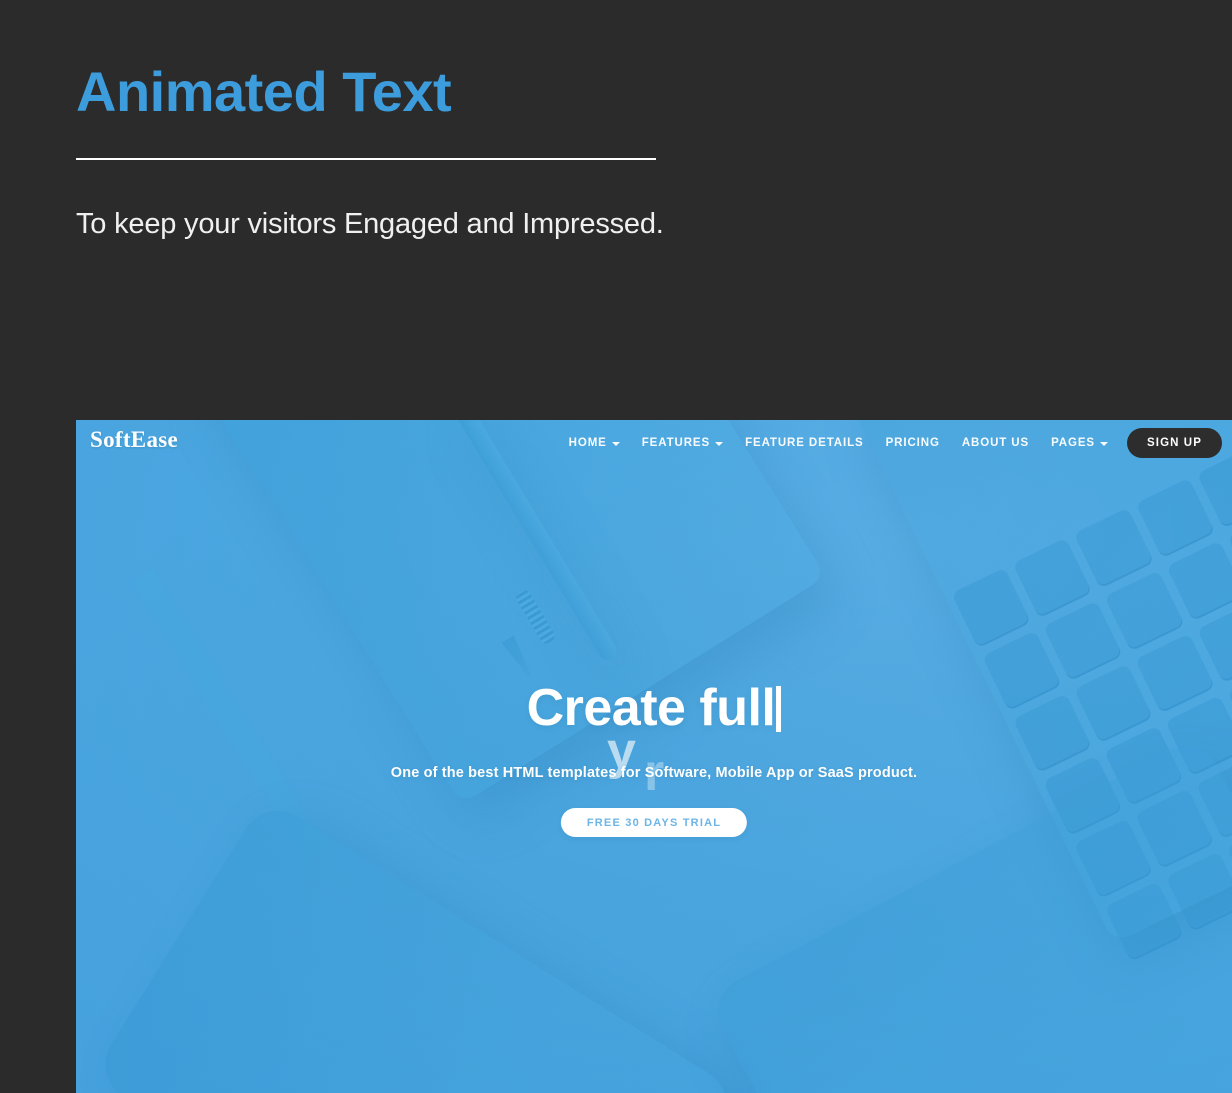 The height and width of the screenshot is (1093, 1232). I want to click on nav-item-label: HOME, so click(587, 443).